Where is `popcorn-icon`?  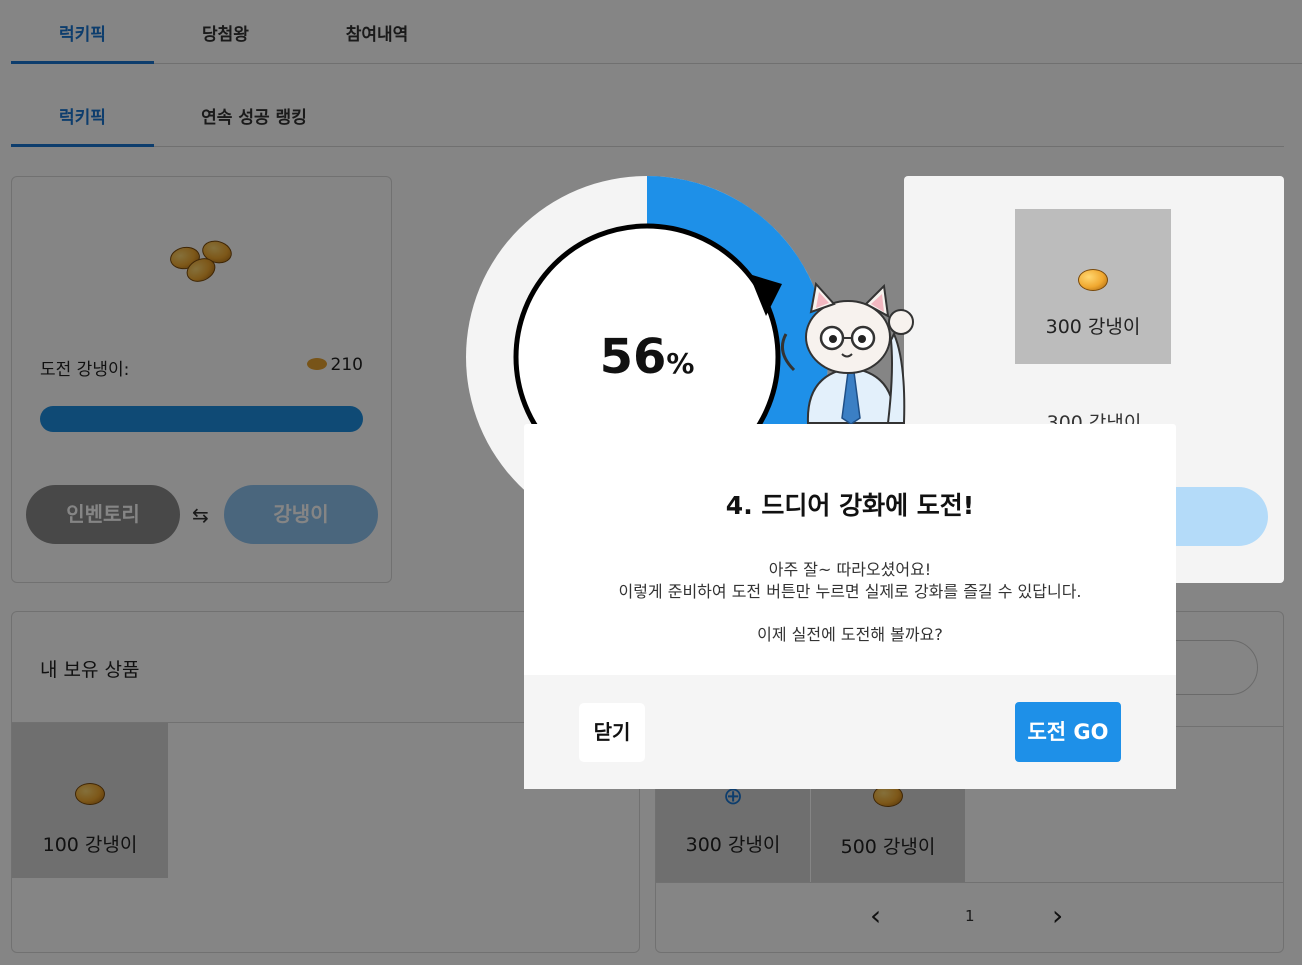 popcorn-icon is located at coordinates (1093, 280).